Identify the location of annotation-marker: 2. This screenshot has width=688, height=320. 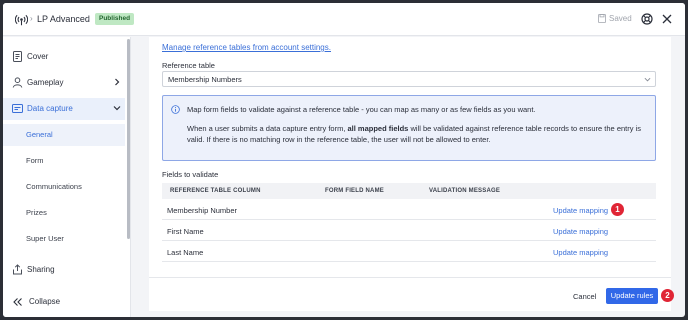
(667, 295).